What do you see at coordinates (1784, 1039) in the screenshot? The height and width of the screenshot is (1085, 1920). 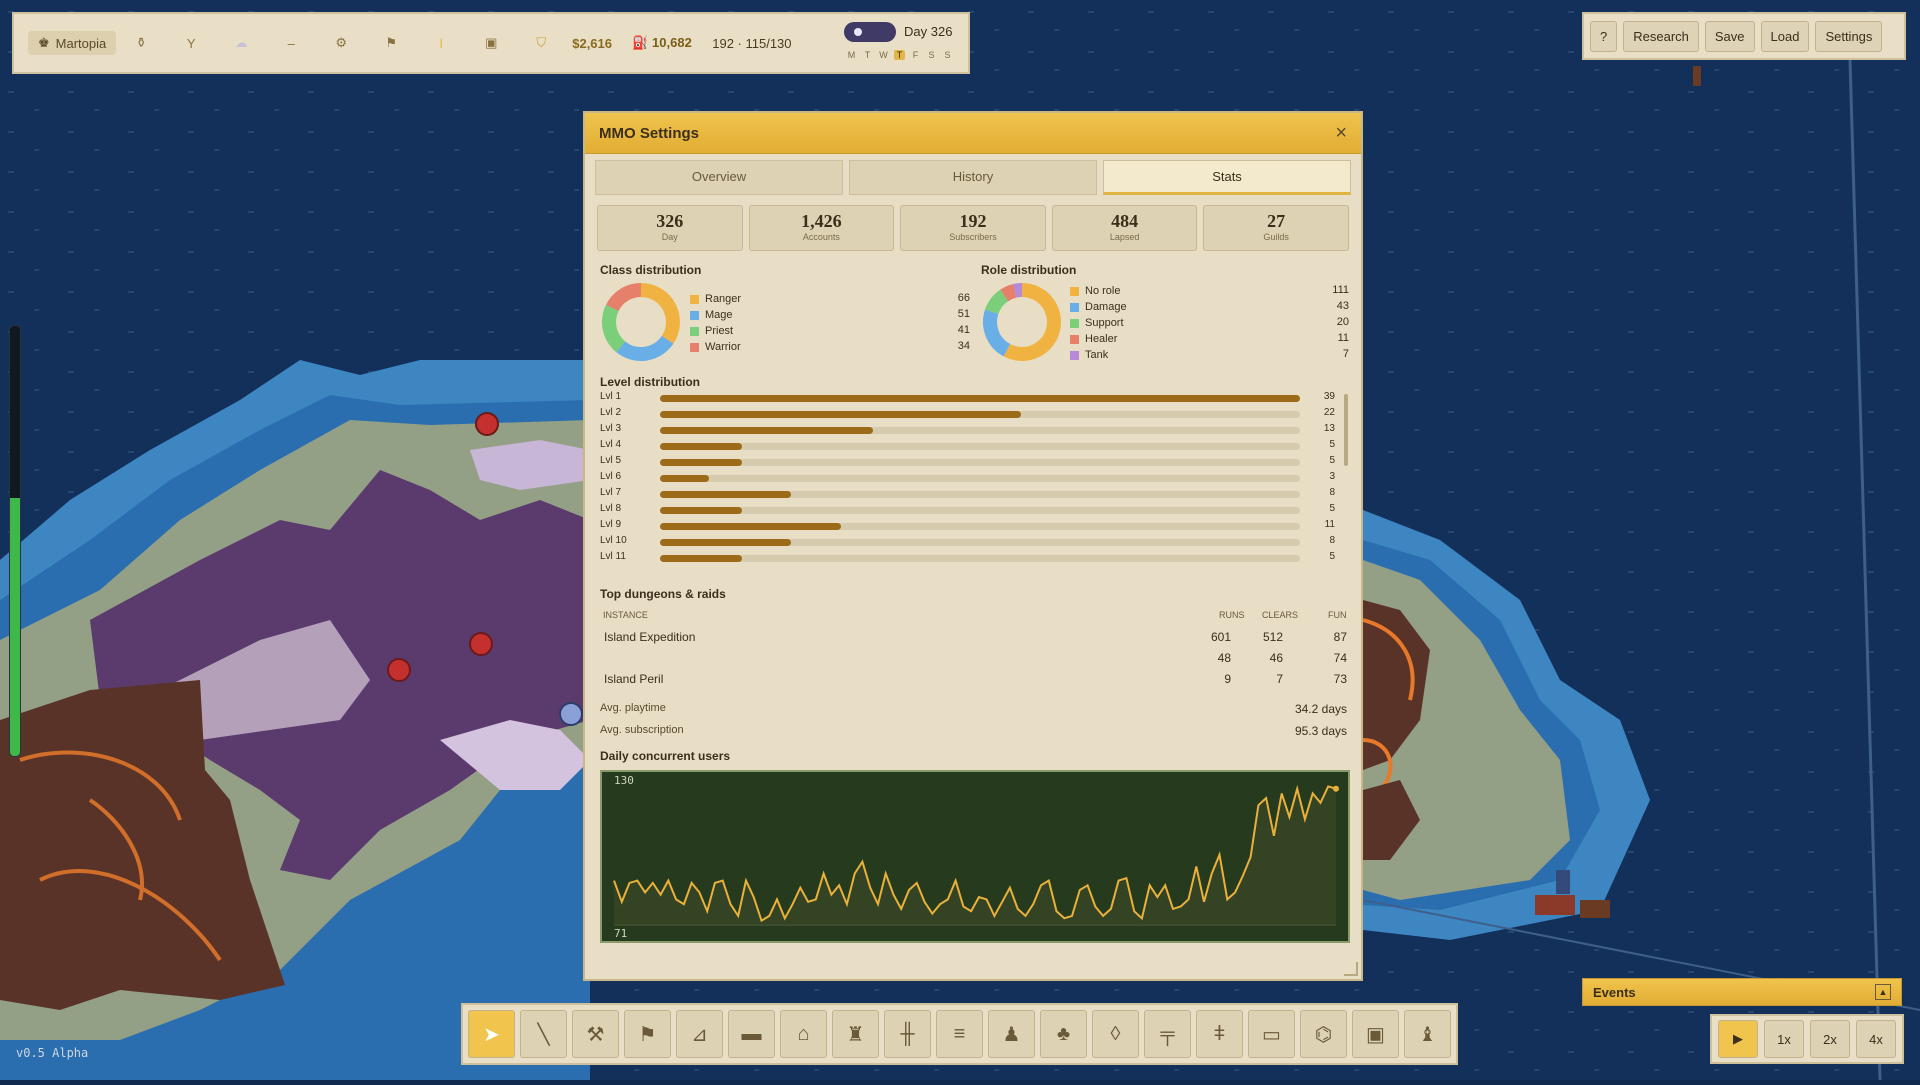 I see `speed-1x-button: 1x` at bounding box center [1784, 1039].